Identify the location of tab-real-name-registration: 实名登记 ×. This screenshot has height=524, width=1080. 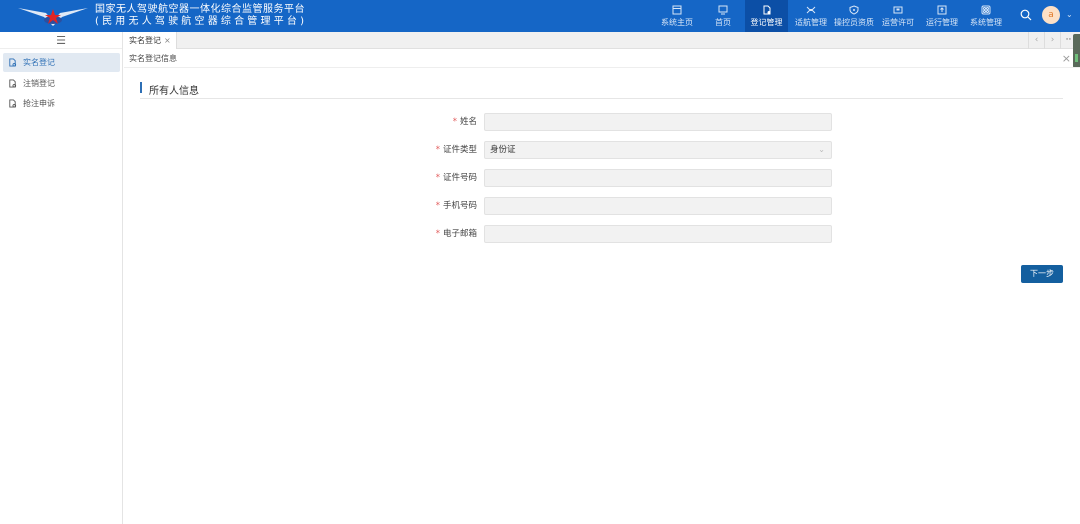
(150, 40).